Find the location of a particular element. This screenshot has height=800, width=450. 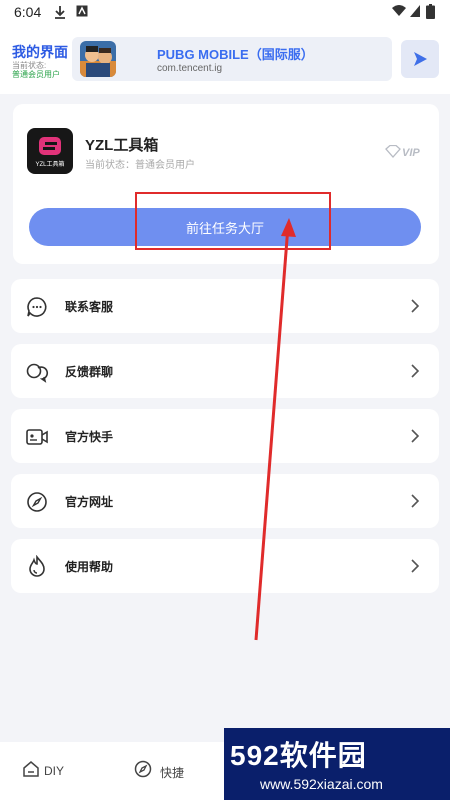

status-bar: 6:04 is located at coordinates (225, 13).